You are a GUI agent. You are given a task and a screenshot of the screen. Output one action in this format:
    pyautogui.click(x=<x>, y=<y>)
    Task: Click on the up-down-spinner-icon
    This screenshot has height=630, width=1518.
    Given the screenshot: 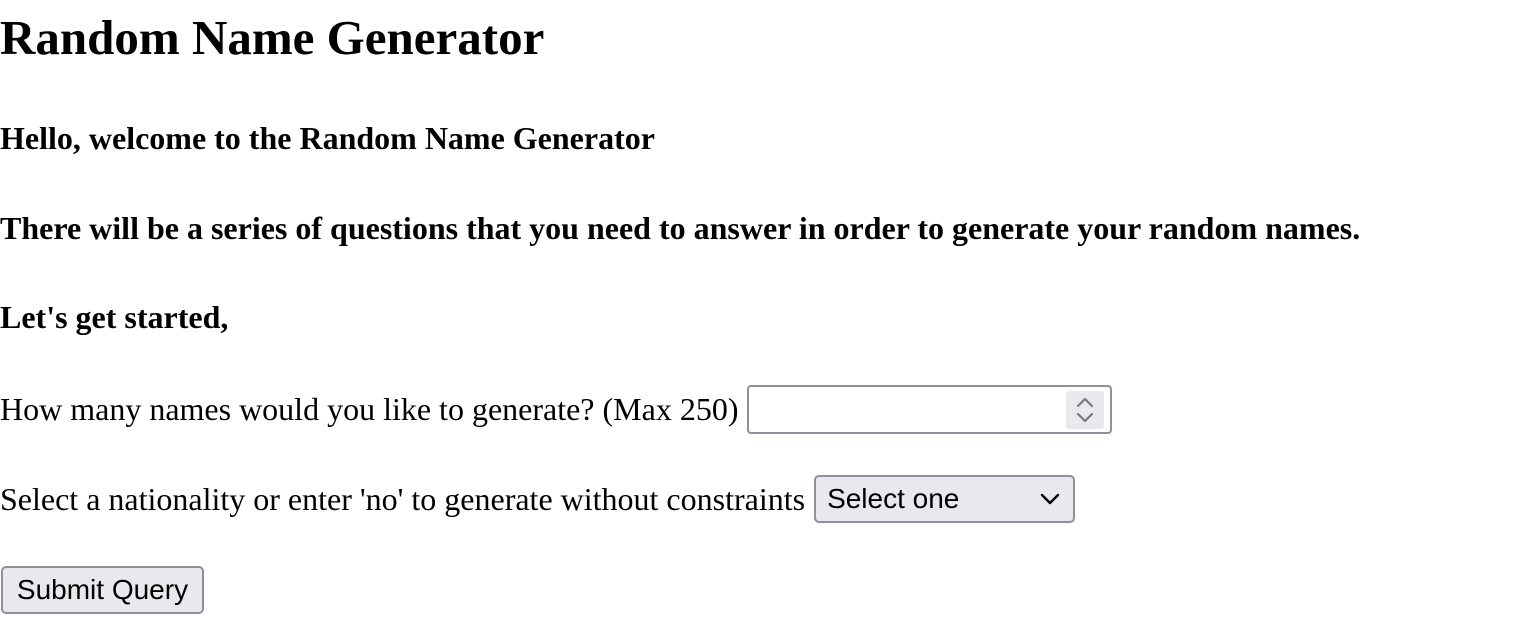 What is the action you would take?
    pyautogui.click(x=1085, y=409)
    